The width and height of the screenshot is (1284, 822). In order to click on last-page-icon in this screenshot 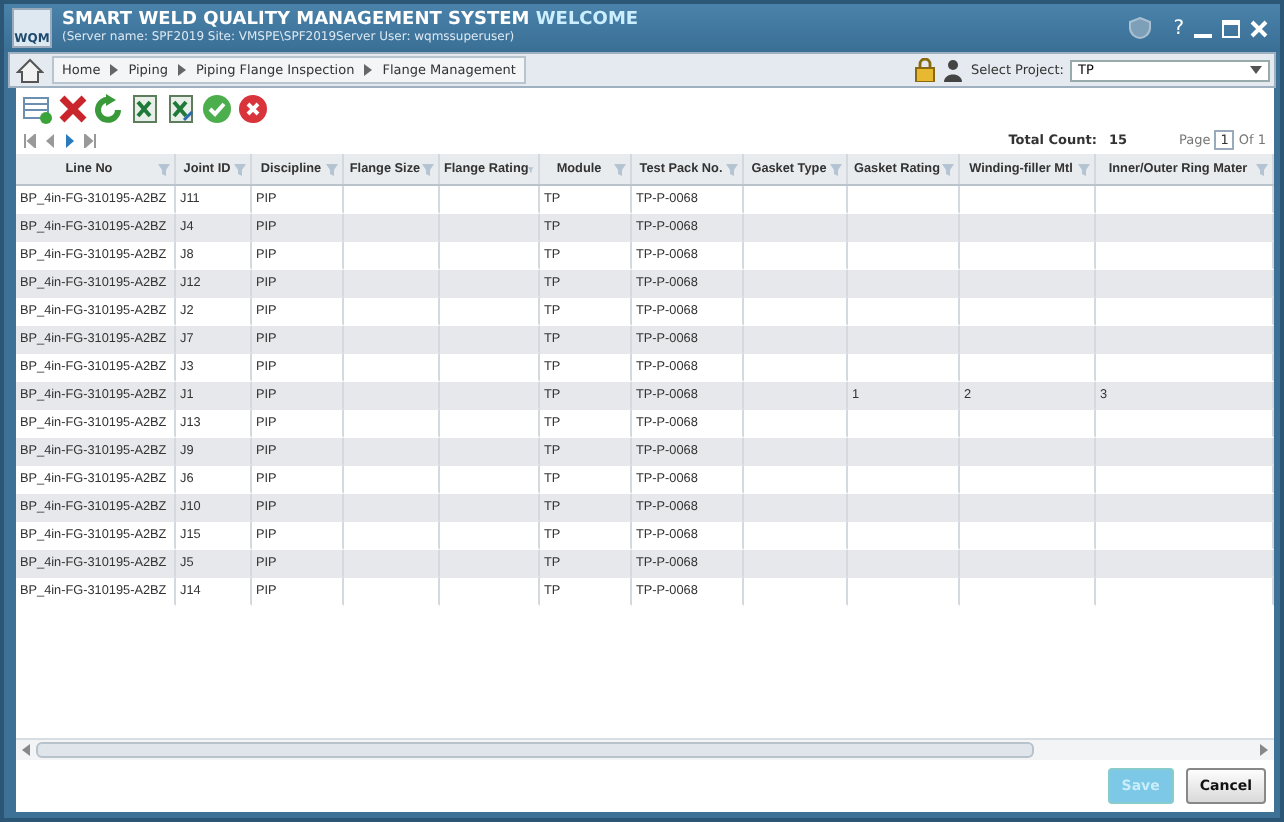, I will do `click(90, 140)`.